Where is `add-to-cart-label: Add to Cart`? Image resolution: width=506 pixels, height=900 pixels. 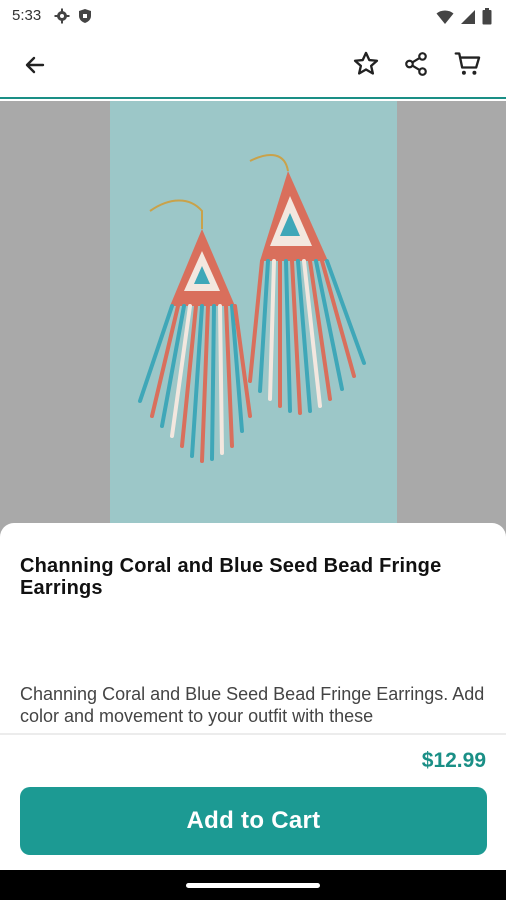
add-to-cart-label: Add to Cart is located at coordinates (253, 820).